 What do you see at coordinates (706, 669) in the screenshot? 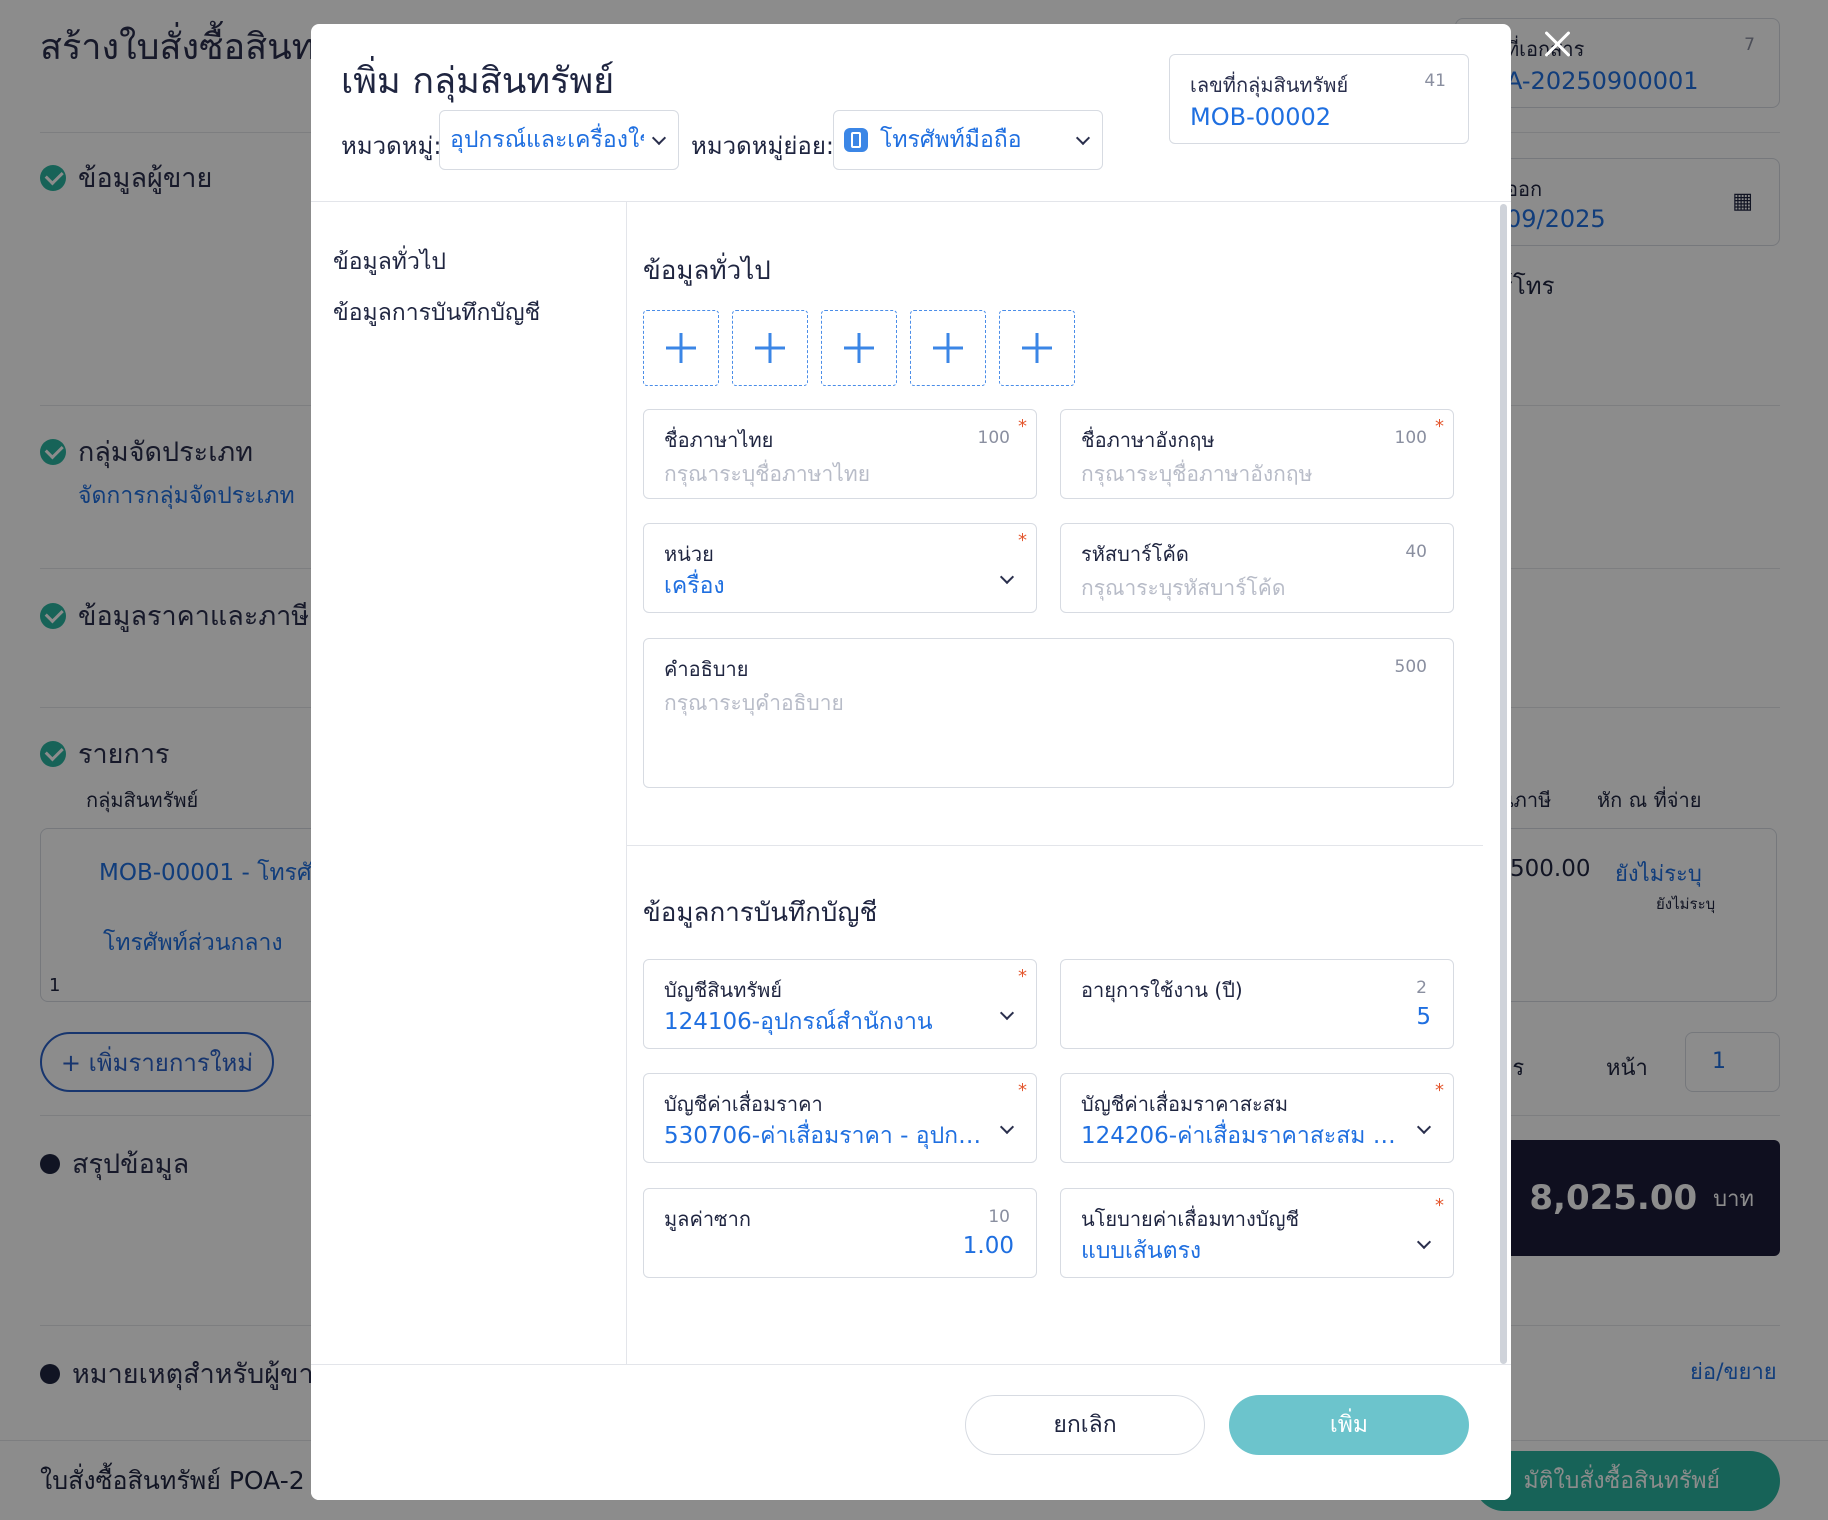
I see `description-label: คำอธิบาย` at bounding box center [706, 669].